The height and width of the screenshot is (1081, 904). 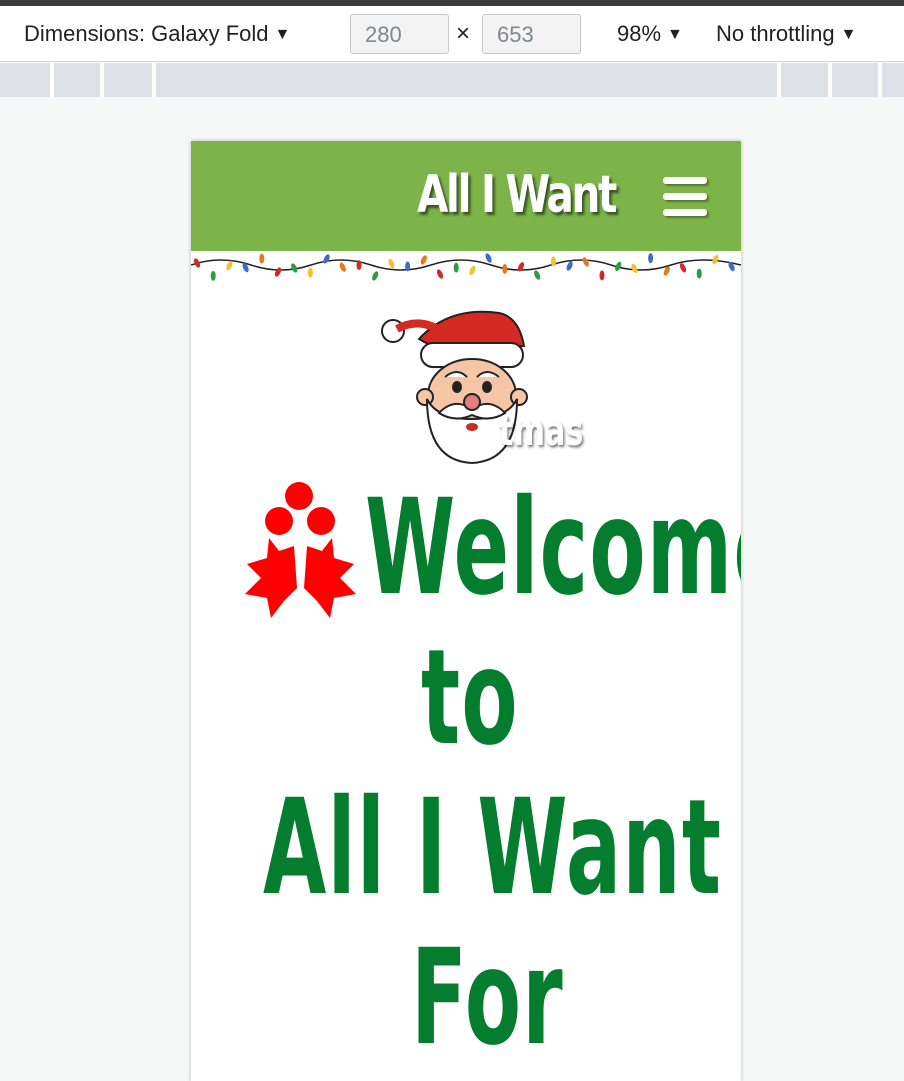 I want to click on logo-overlay-text: tmas, so click(x=541, y=430).